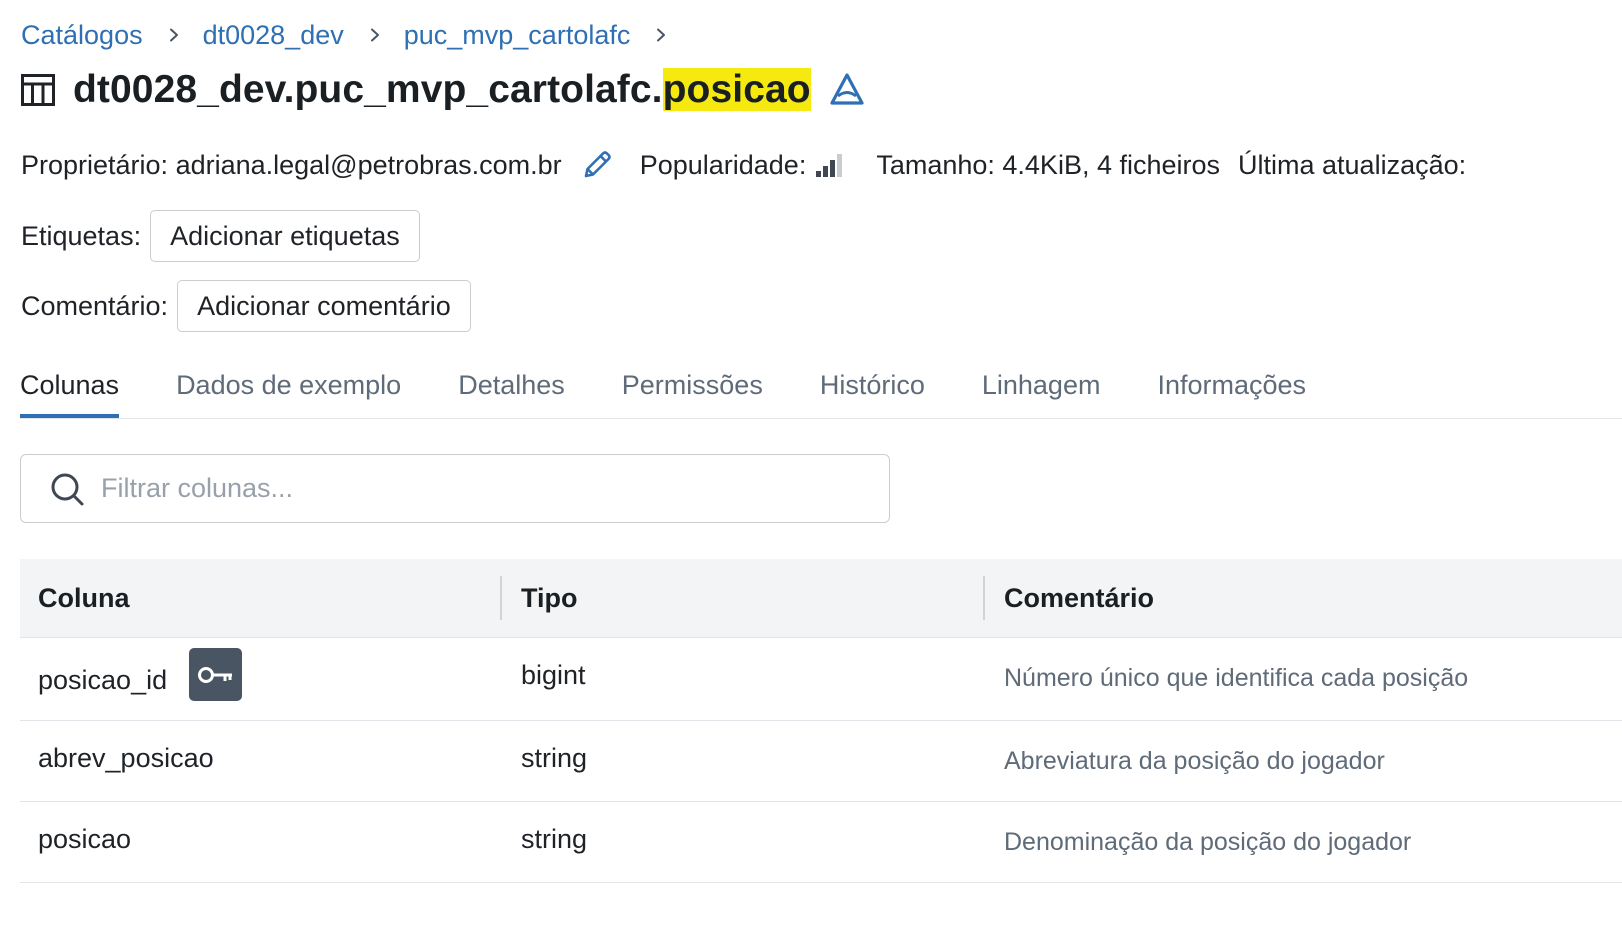 The image size is (1622, 945). I want to click on column-name: abrev_posicao, so click(126, 758).